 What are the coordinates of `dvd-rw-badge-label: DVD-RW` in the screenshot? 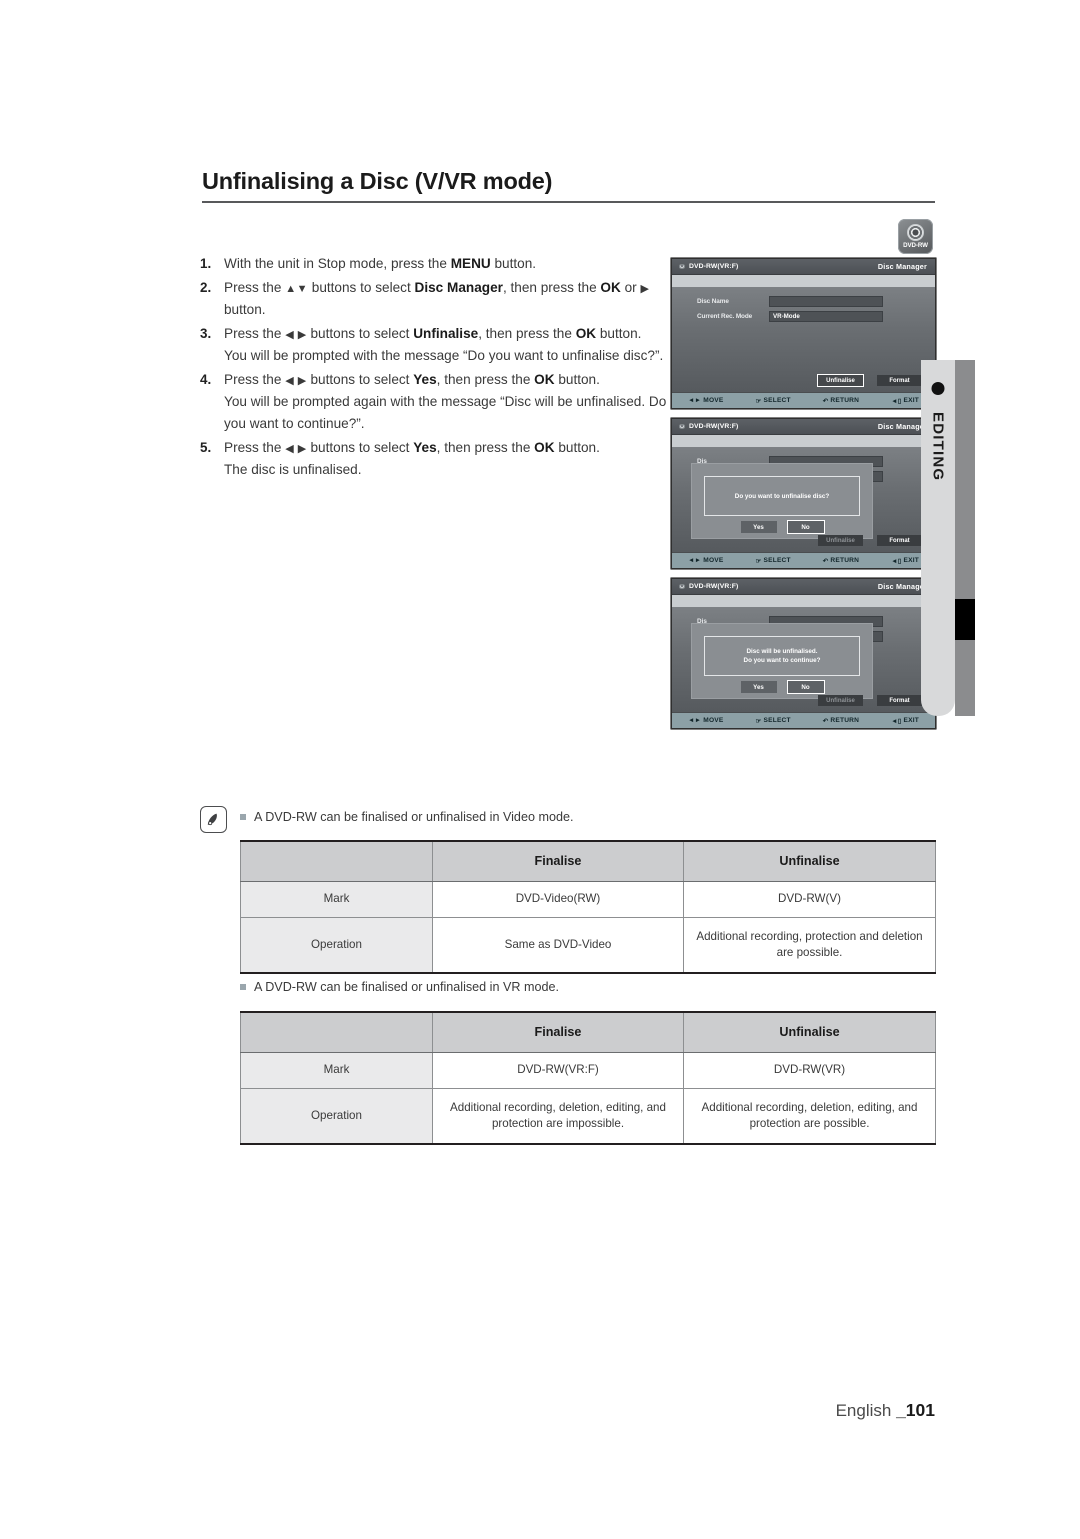 It's located at (915, 245).